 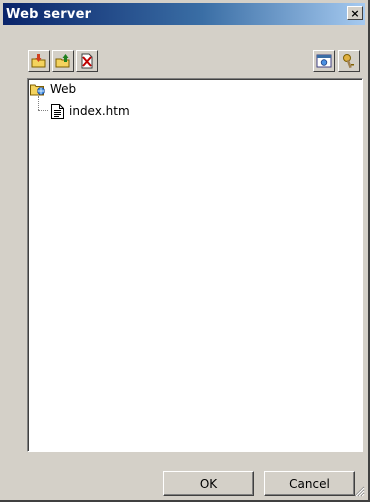 What do you see at coordinates (37, 90) in the screenshot?
I see `web-folder-icon` at bounding box center [37, 90].